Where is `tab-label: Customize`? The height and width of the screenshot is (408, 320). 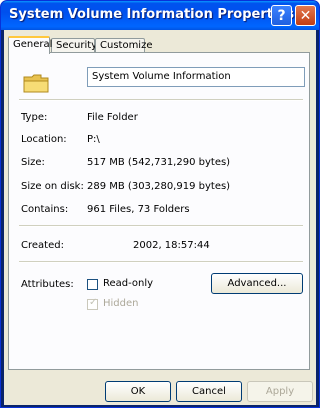 tab-label: Customize is located at coordinates (126, 45).